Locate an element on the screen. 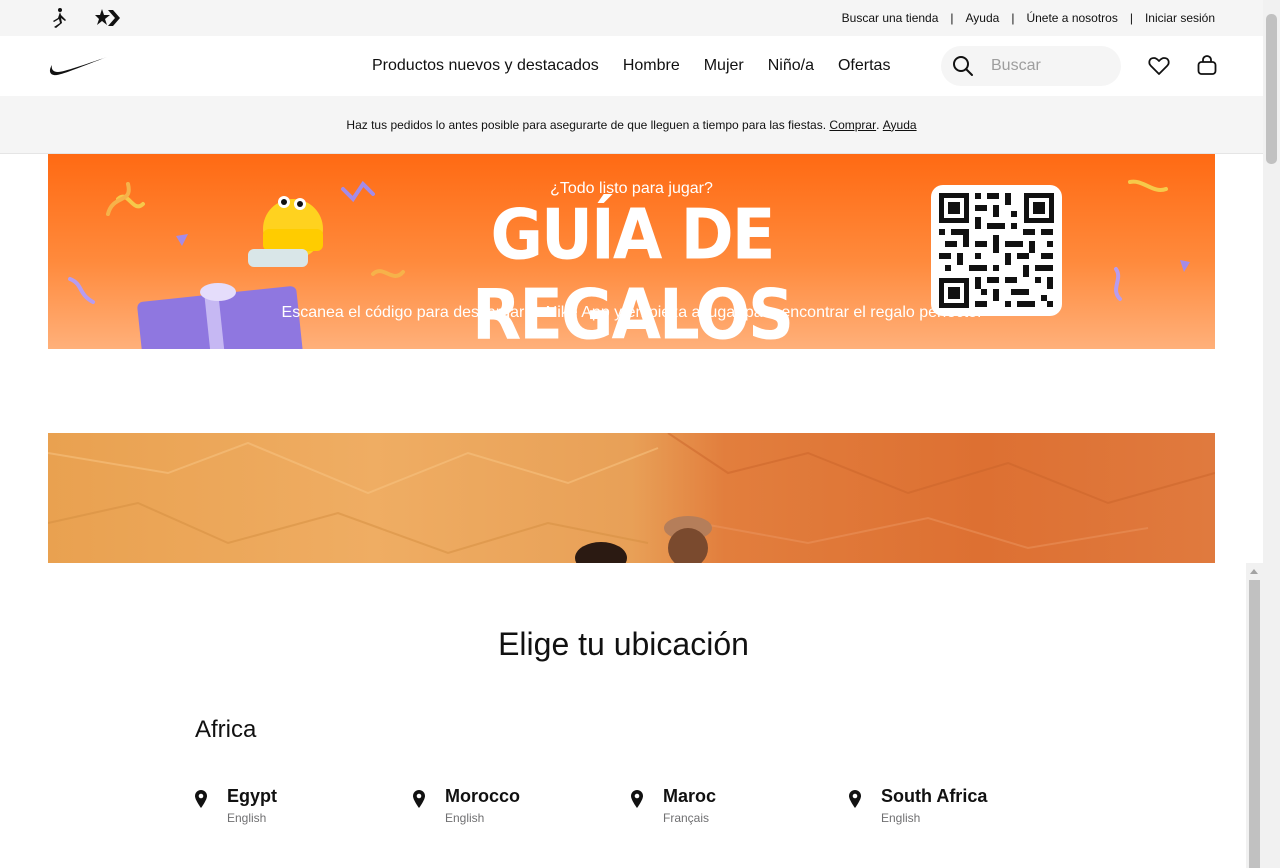 The width and height of the screenshot is (1280, 868). menu-sale: Ofertas is located at coordinates (864, 66).